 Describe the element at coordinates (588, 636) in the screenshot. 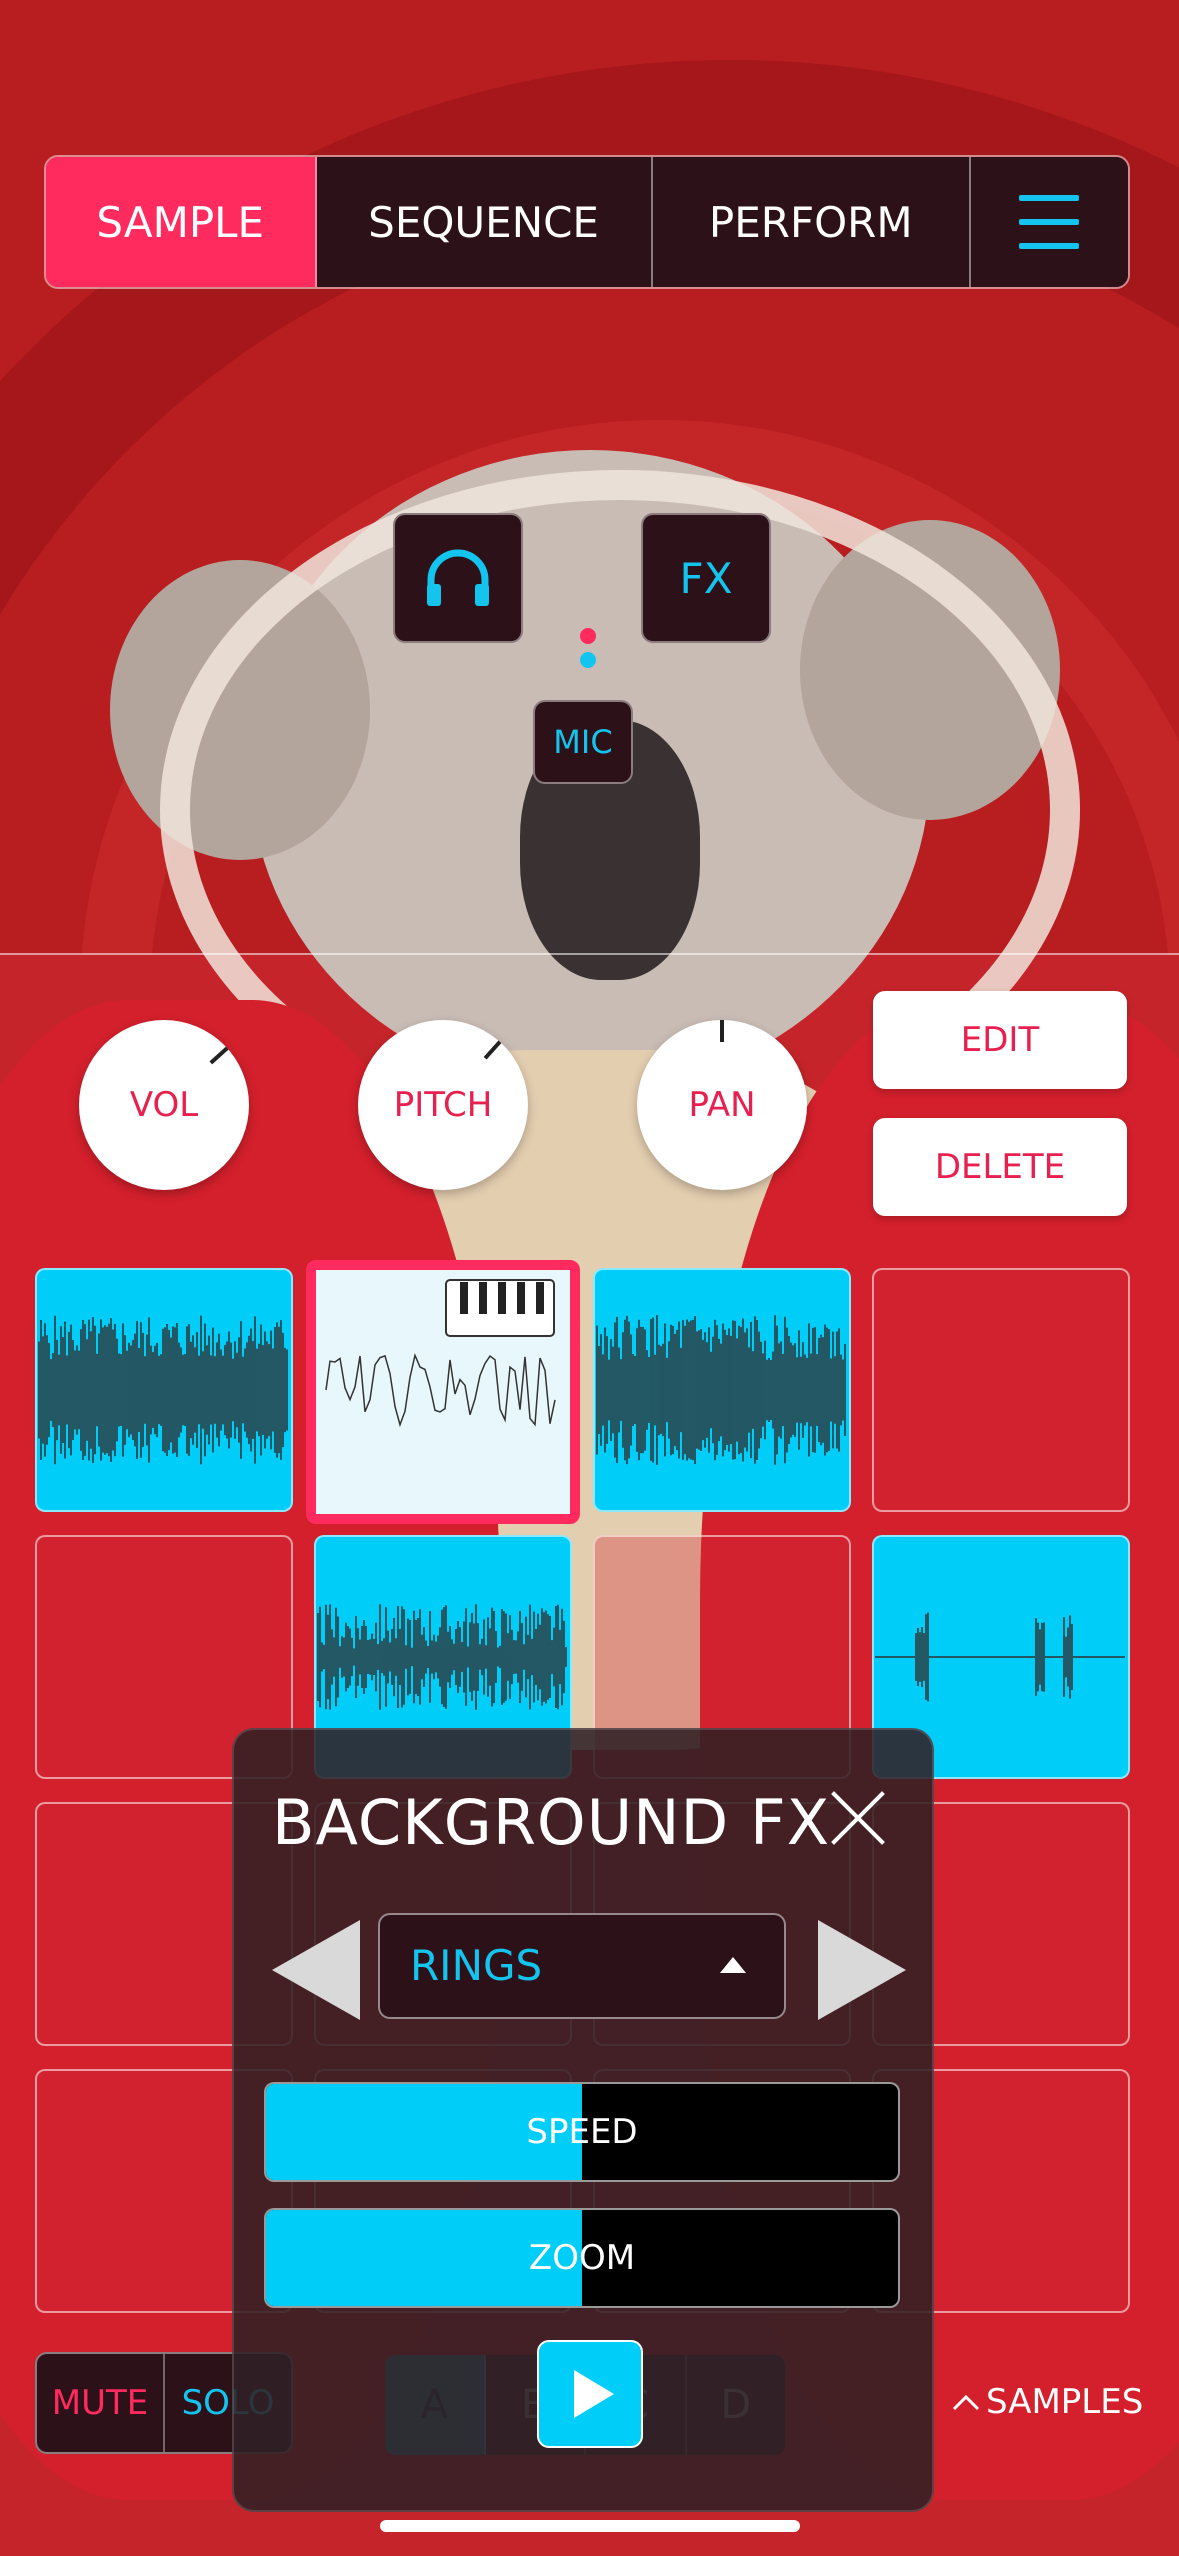

I see `status-dot-pink` at that location.